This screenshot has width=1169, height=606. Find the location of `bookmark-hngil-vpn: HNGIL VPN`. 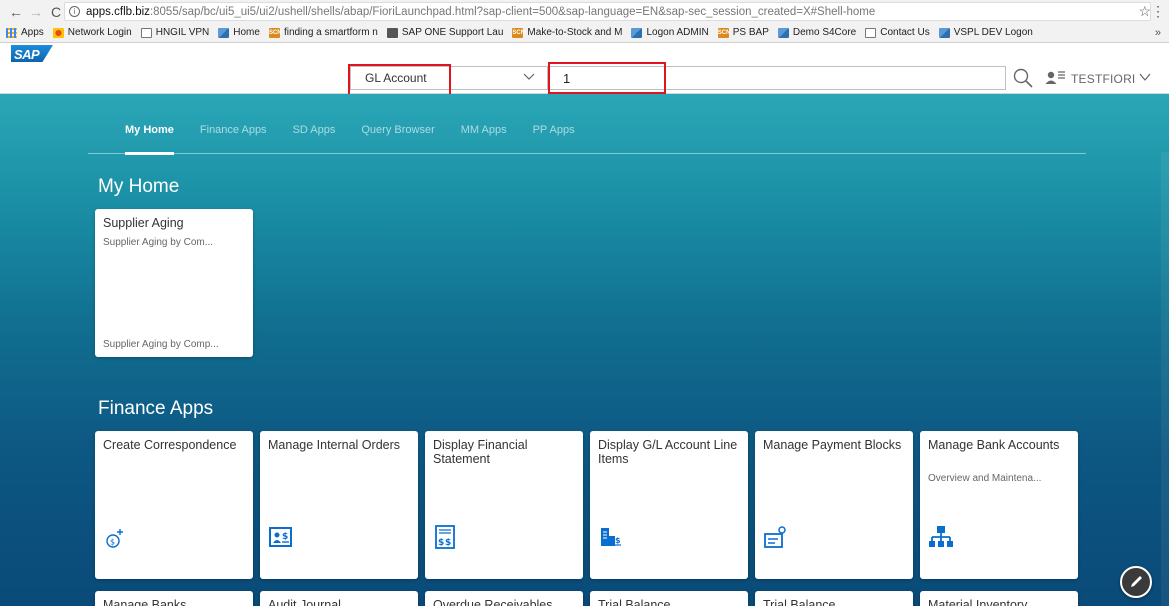

bookmark-hngil-vpn: HNGIL VPN is located at coordinates (174, 32).